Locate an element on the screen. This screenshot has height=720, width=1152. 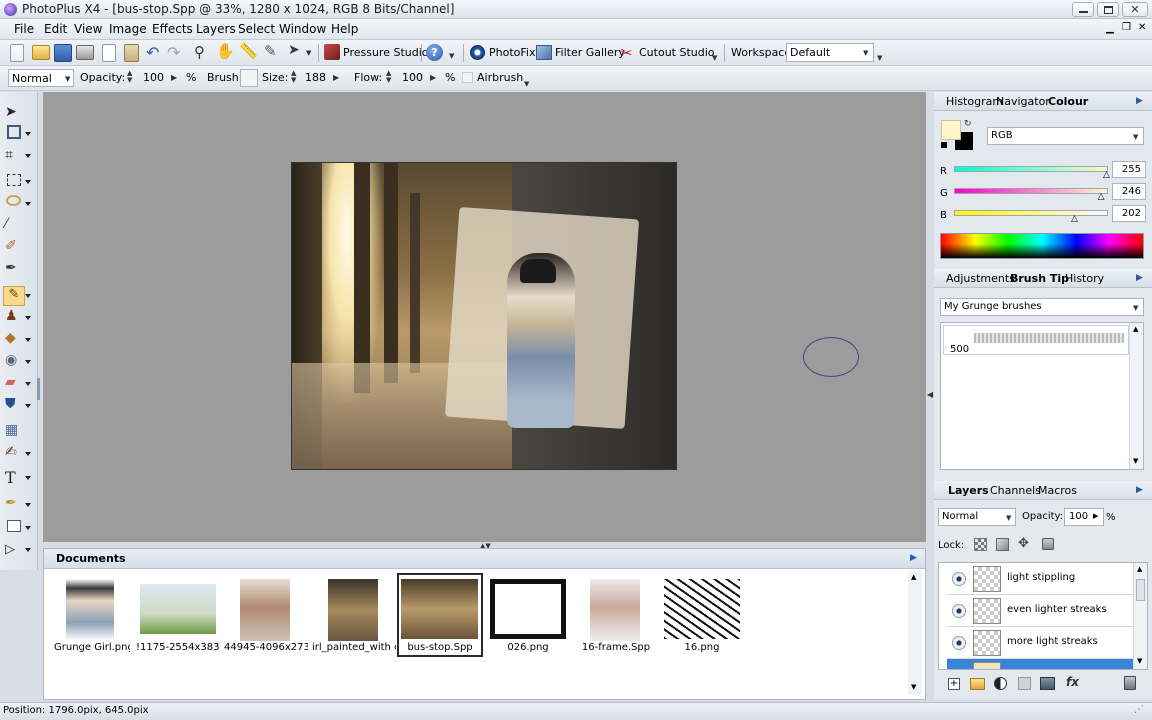
brush-item: 500 is located at coordinates (1036, 340).